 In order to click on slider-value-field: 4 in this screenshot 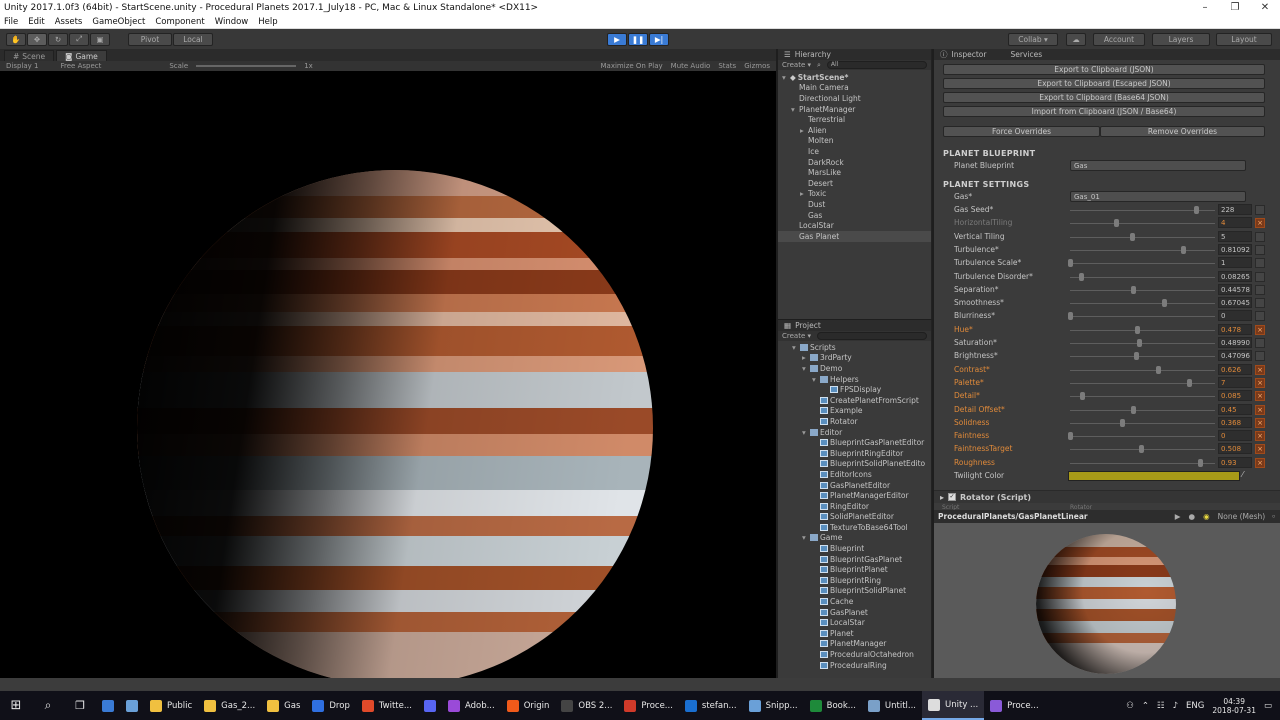, I will do `click(1235, 223)`.